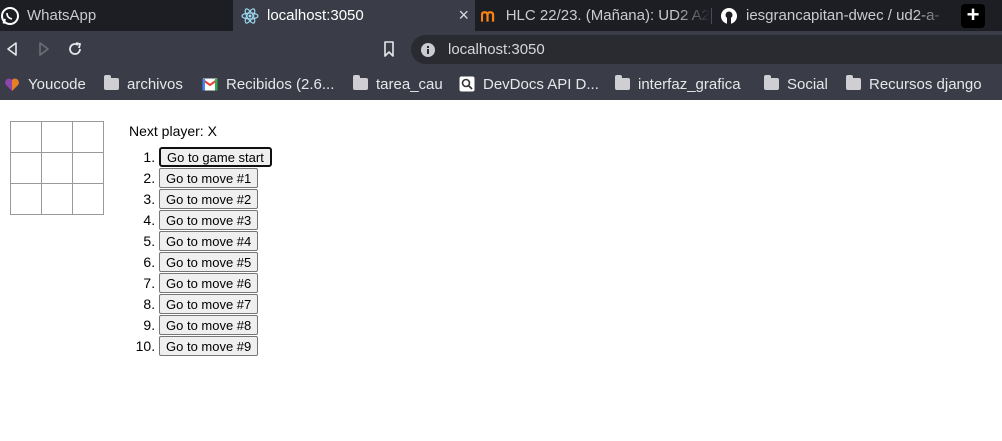  Describe the element at coordinates (807, 84) in the screenshot. I see `bookmark-label: Social` at that location.